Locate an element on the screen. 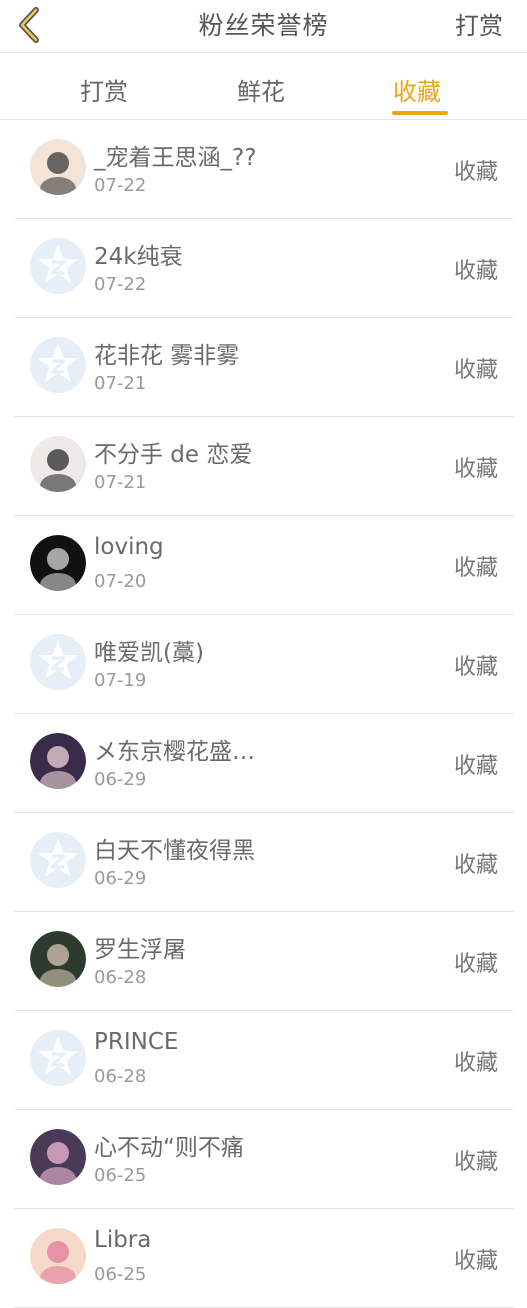 The image size is (527, 1308). fan-name: 不分手 de 恋爱 is located at coordinates (173, 455).